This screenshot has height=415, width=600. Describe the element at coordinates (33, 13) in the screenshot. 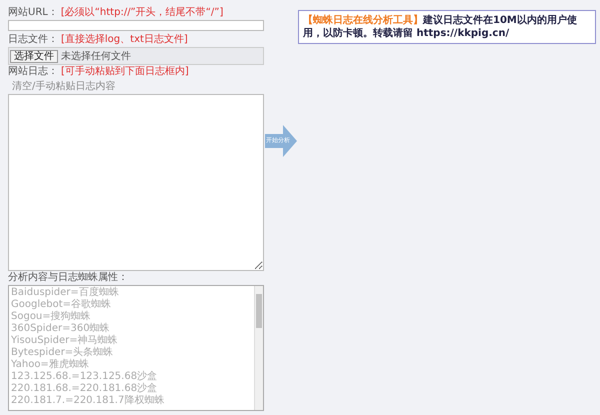

I see `field-label: 网站URL：` at that location.